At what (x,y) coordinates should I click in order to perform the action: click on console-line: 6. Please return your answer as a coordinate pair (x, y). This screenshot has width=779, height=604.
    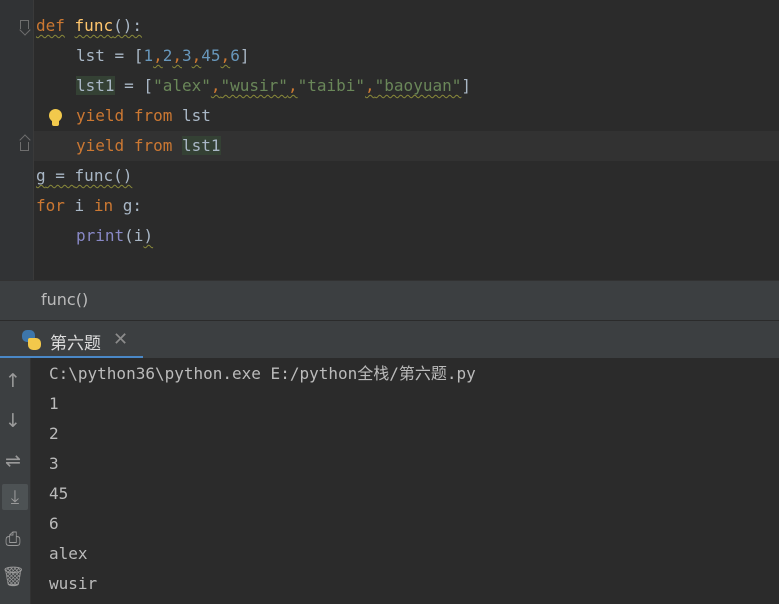
    Looking at the image, I should click on (54, 523).